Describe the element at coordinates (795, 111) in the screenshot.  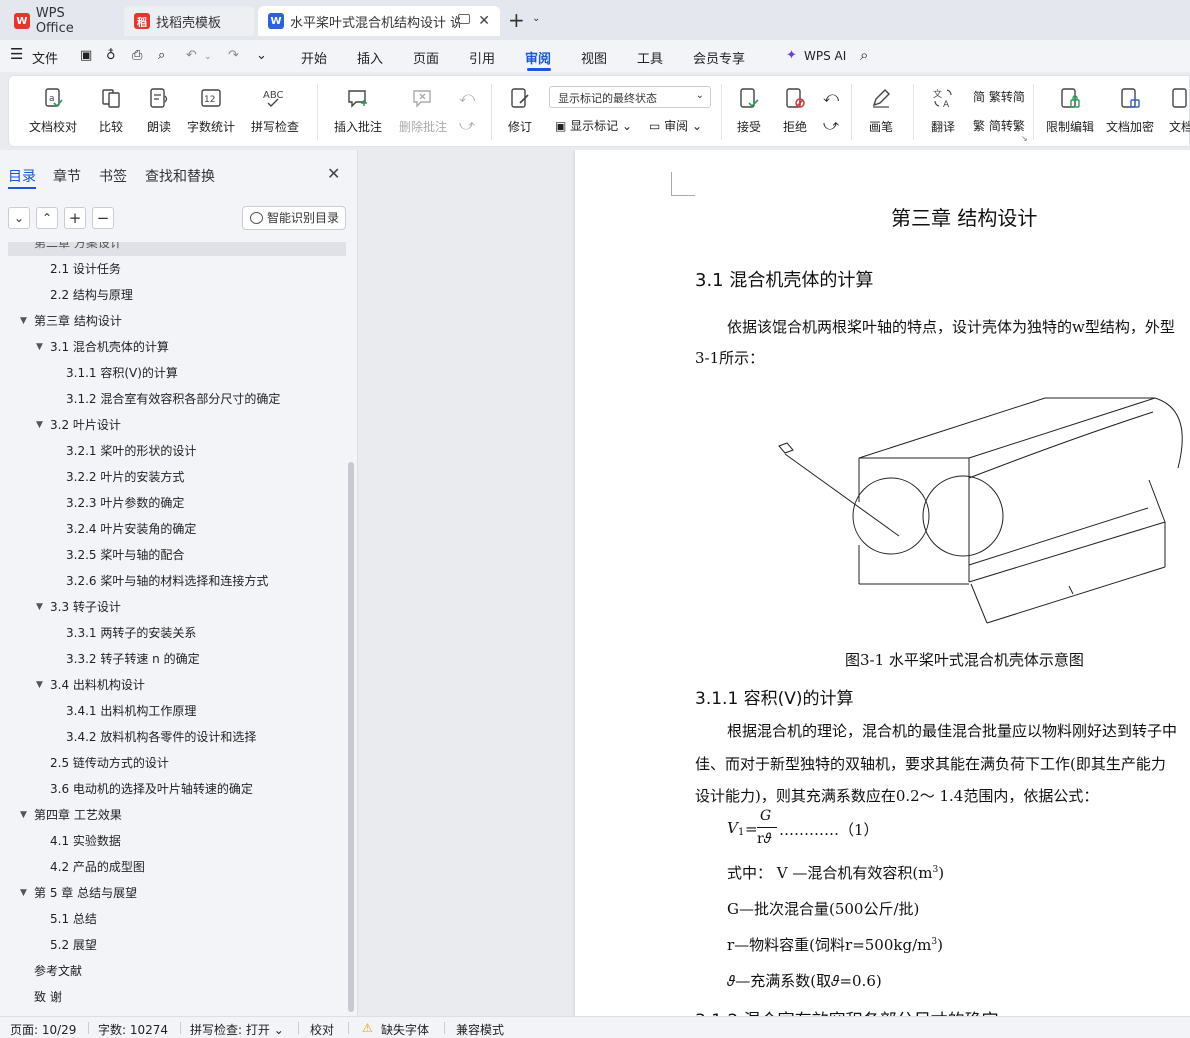
I see `reject-button: 拒绝` at that location.